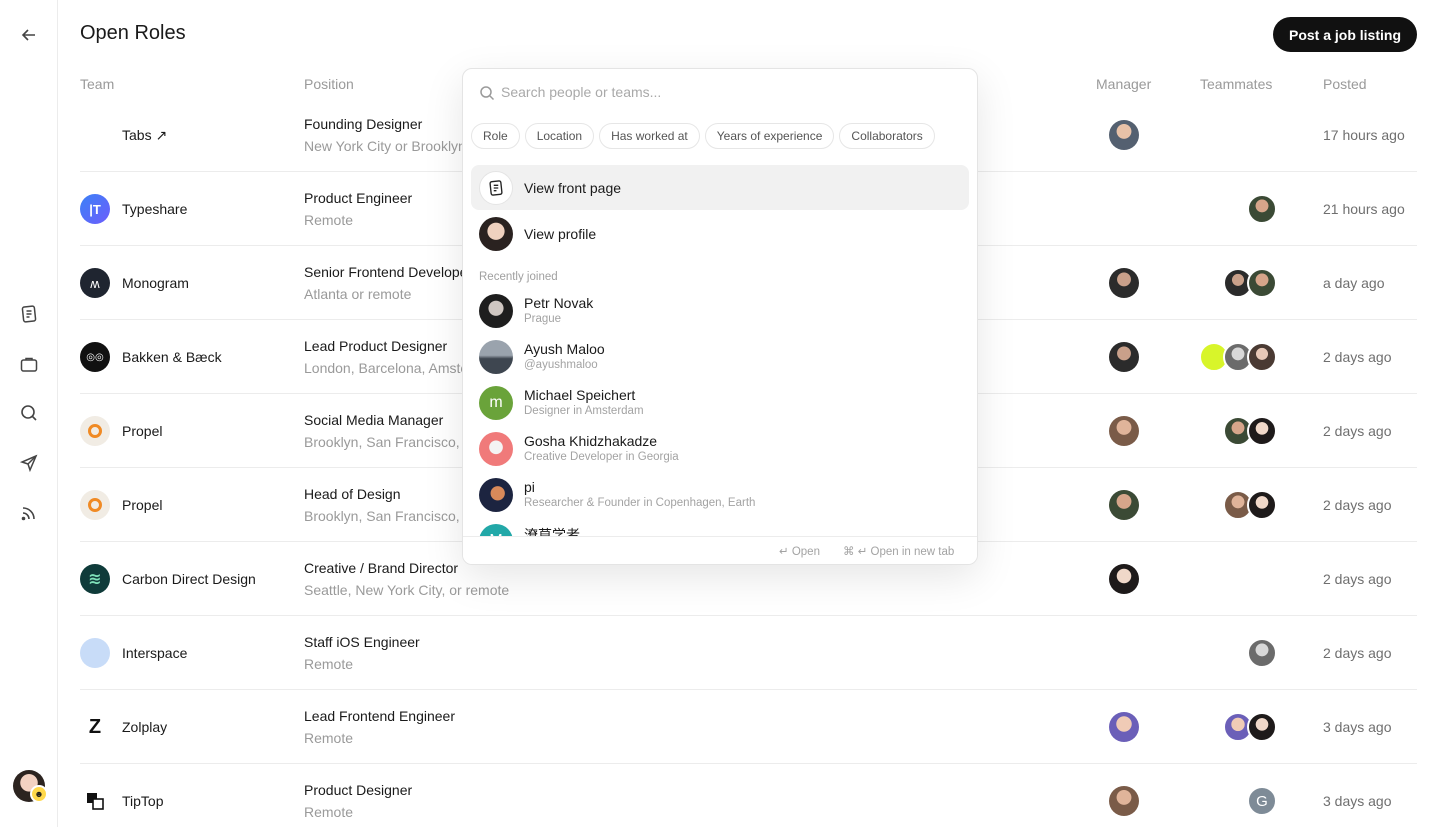  I want to click on team-name: Carbon Direct Design, so click(189, 579).